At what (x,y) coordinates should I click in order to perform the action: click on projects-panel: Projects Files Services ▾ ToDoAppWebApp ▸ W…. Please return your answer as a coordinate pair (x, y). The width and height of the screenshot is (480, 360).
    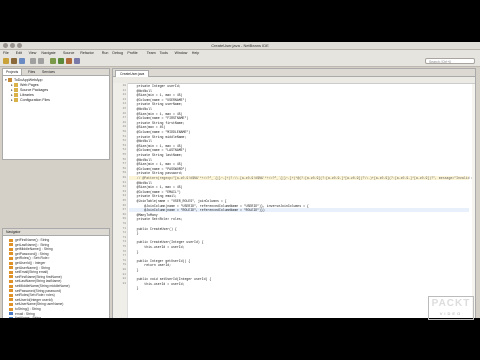
    Looking at the image, I should click on (56, 114).